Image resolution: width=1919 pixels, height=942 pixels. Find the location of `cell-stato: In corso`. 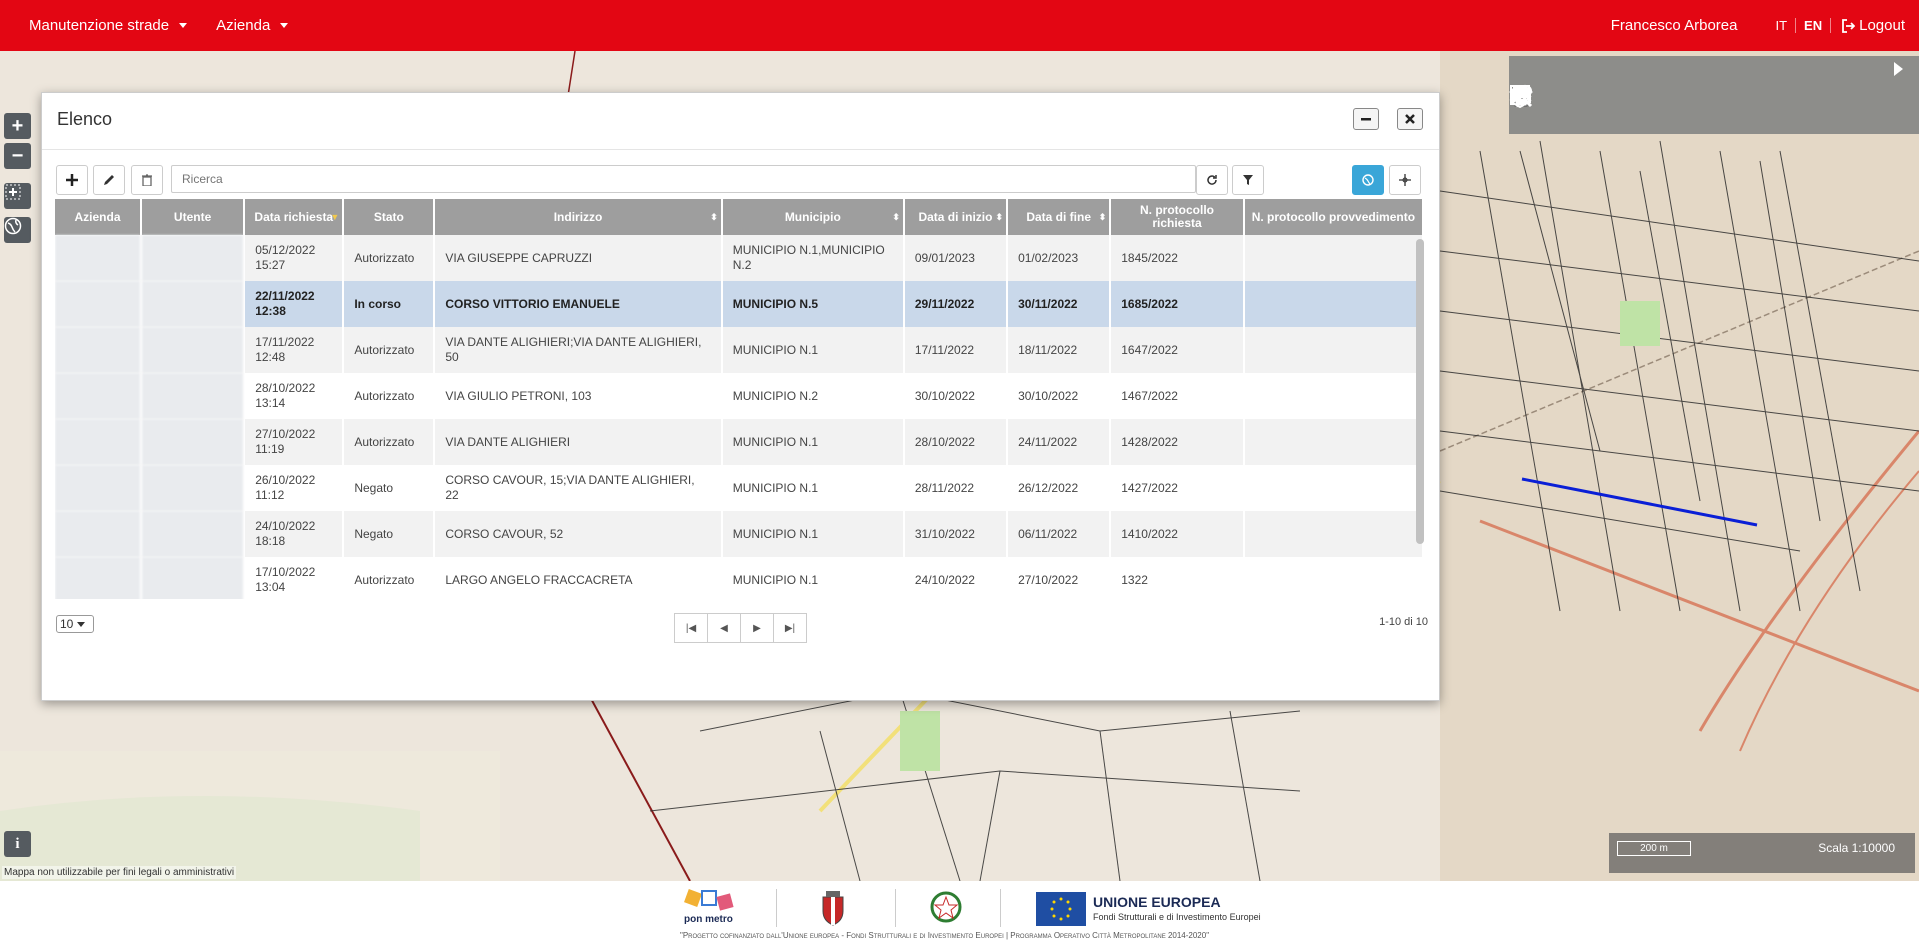

cell-stato: In corso is located at coordinates (389, 304).